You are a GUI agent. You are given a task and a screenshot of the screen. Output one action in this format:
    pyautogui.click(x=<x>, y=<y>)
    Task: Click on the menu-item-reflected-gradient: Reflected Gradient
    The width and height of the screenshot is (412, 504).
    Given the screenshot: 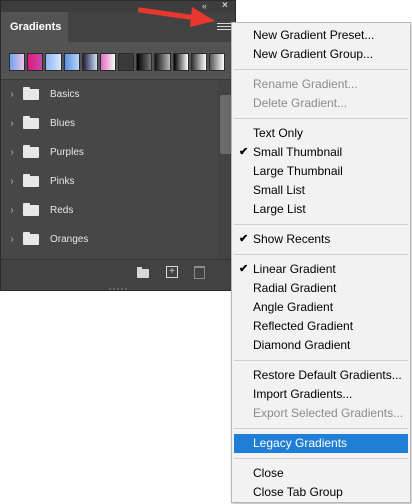 What is the action you would take?
    pyautogui.click(x=321, y=326)
    